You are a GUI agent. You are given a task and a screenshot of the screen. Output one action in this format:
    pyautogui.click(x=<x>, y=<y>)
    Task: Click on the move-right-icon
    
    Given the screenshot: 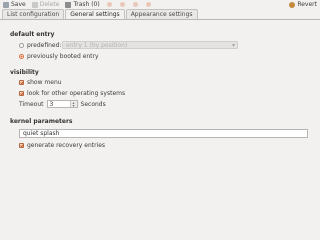 What is the action you would take?
    pyautogui.click(x=148, y=4)
    